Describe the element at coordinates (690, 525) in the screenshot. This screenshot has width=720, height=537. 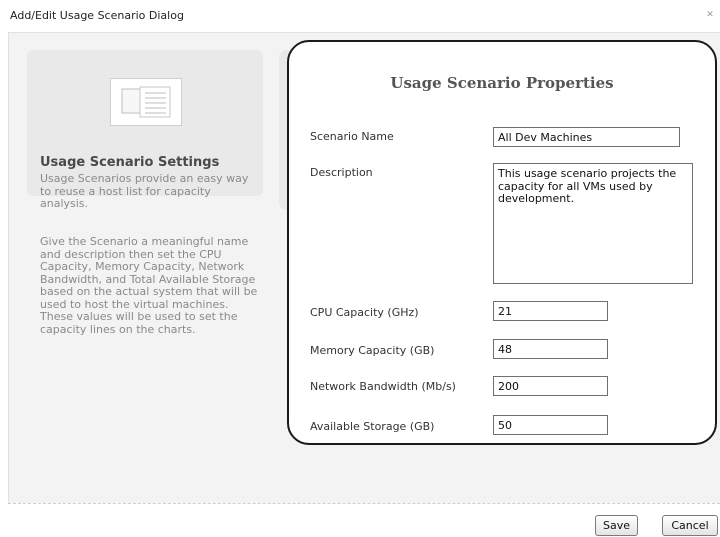
I see `cancel-button: Cancel` at that location.